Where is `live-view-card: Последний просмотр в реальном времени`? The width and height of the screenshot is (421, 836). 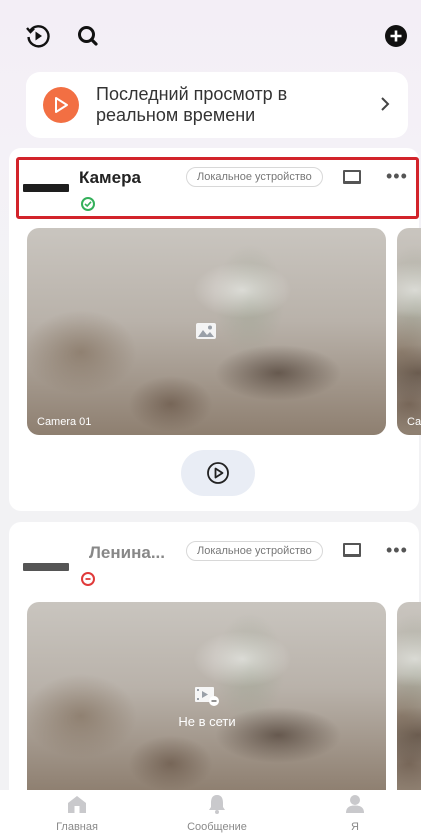 live-view-card: Последний просмотр в реальном времени is located at coordinates (217, 105).